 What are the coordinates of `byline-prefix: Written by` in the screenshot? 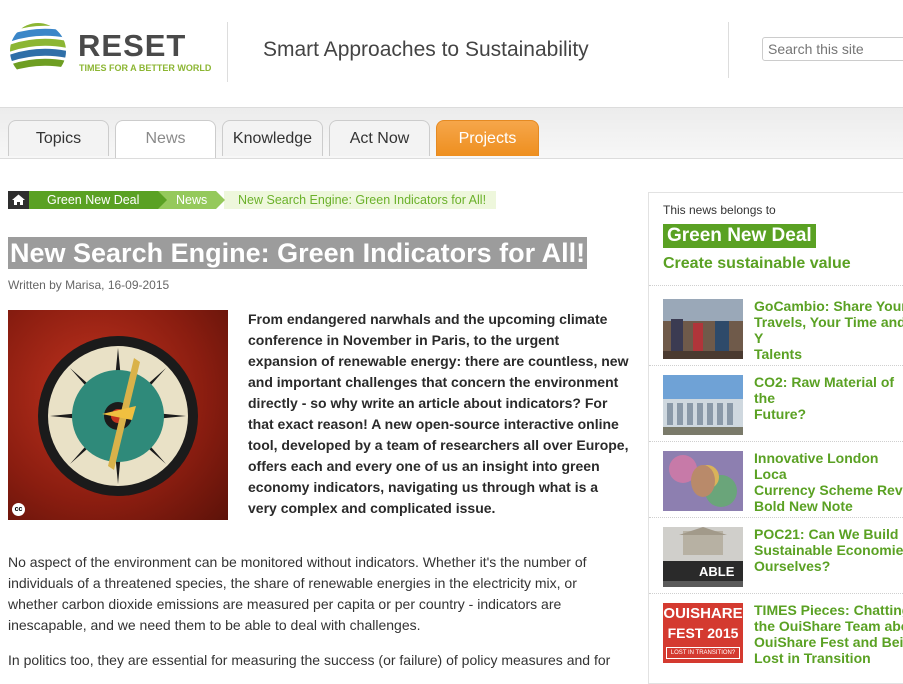 It's located at (37, 285).